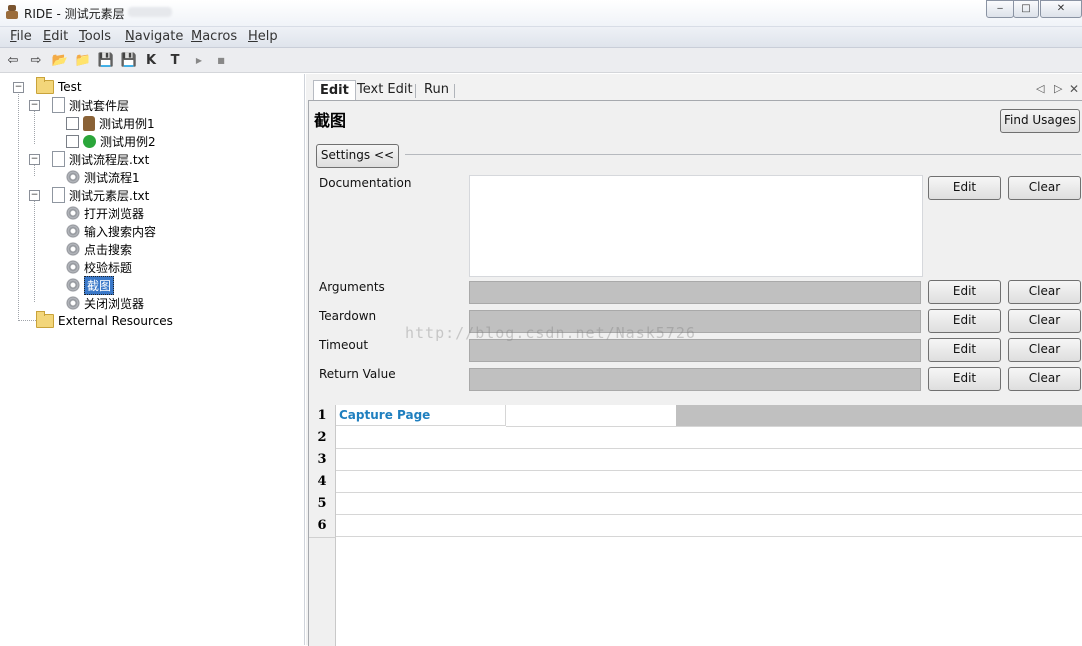  What do you see at coordinates (58, 195) in the screenshot?
I see `resource-file-icon` at bounding box center [58, 195].